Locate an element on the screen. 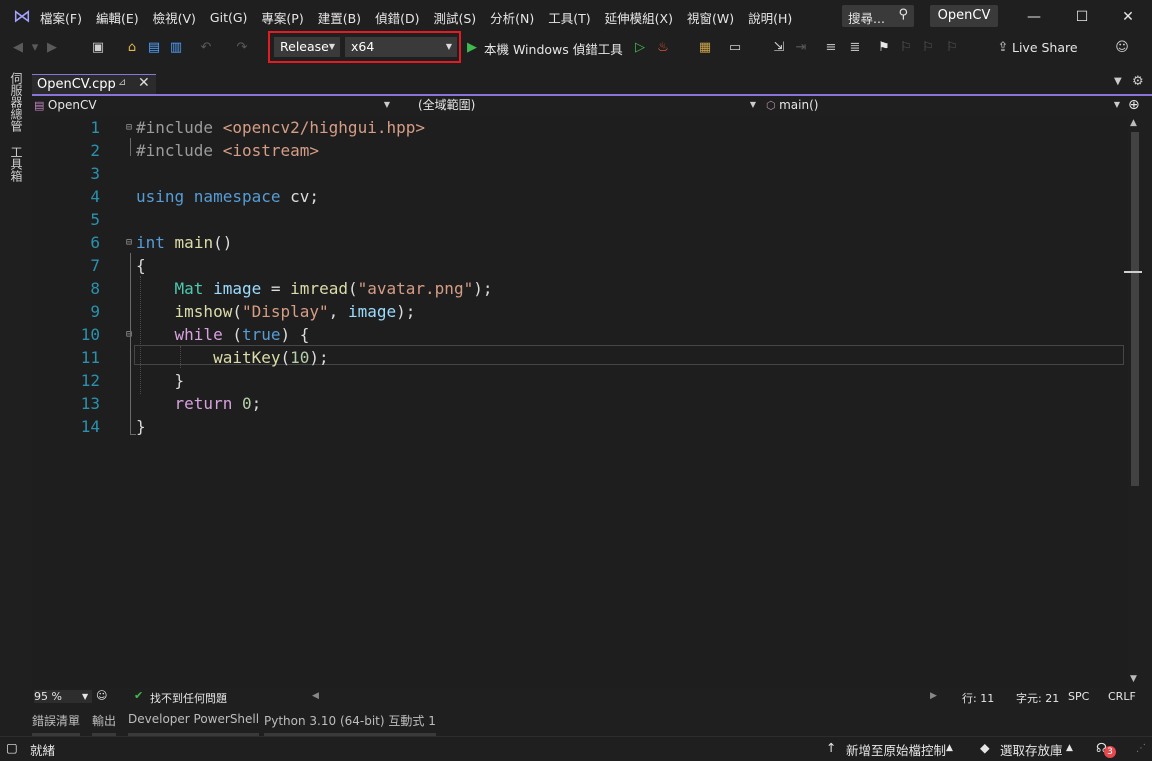 The image size is (1152, 761). settings-gear-icon: ⚙ is located at coordinates (1138, 81).